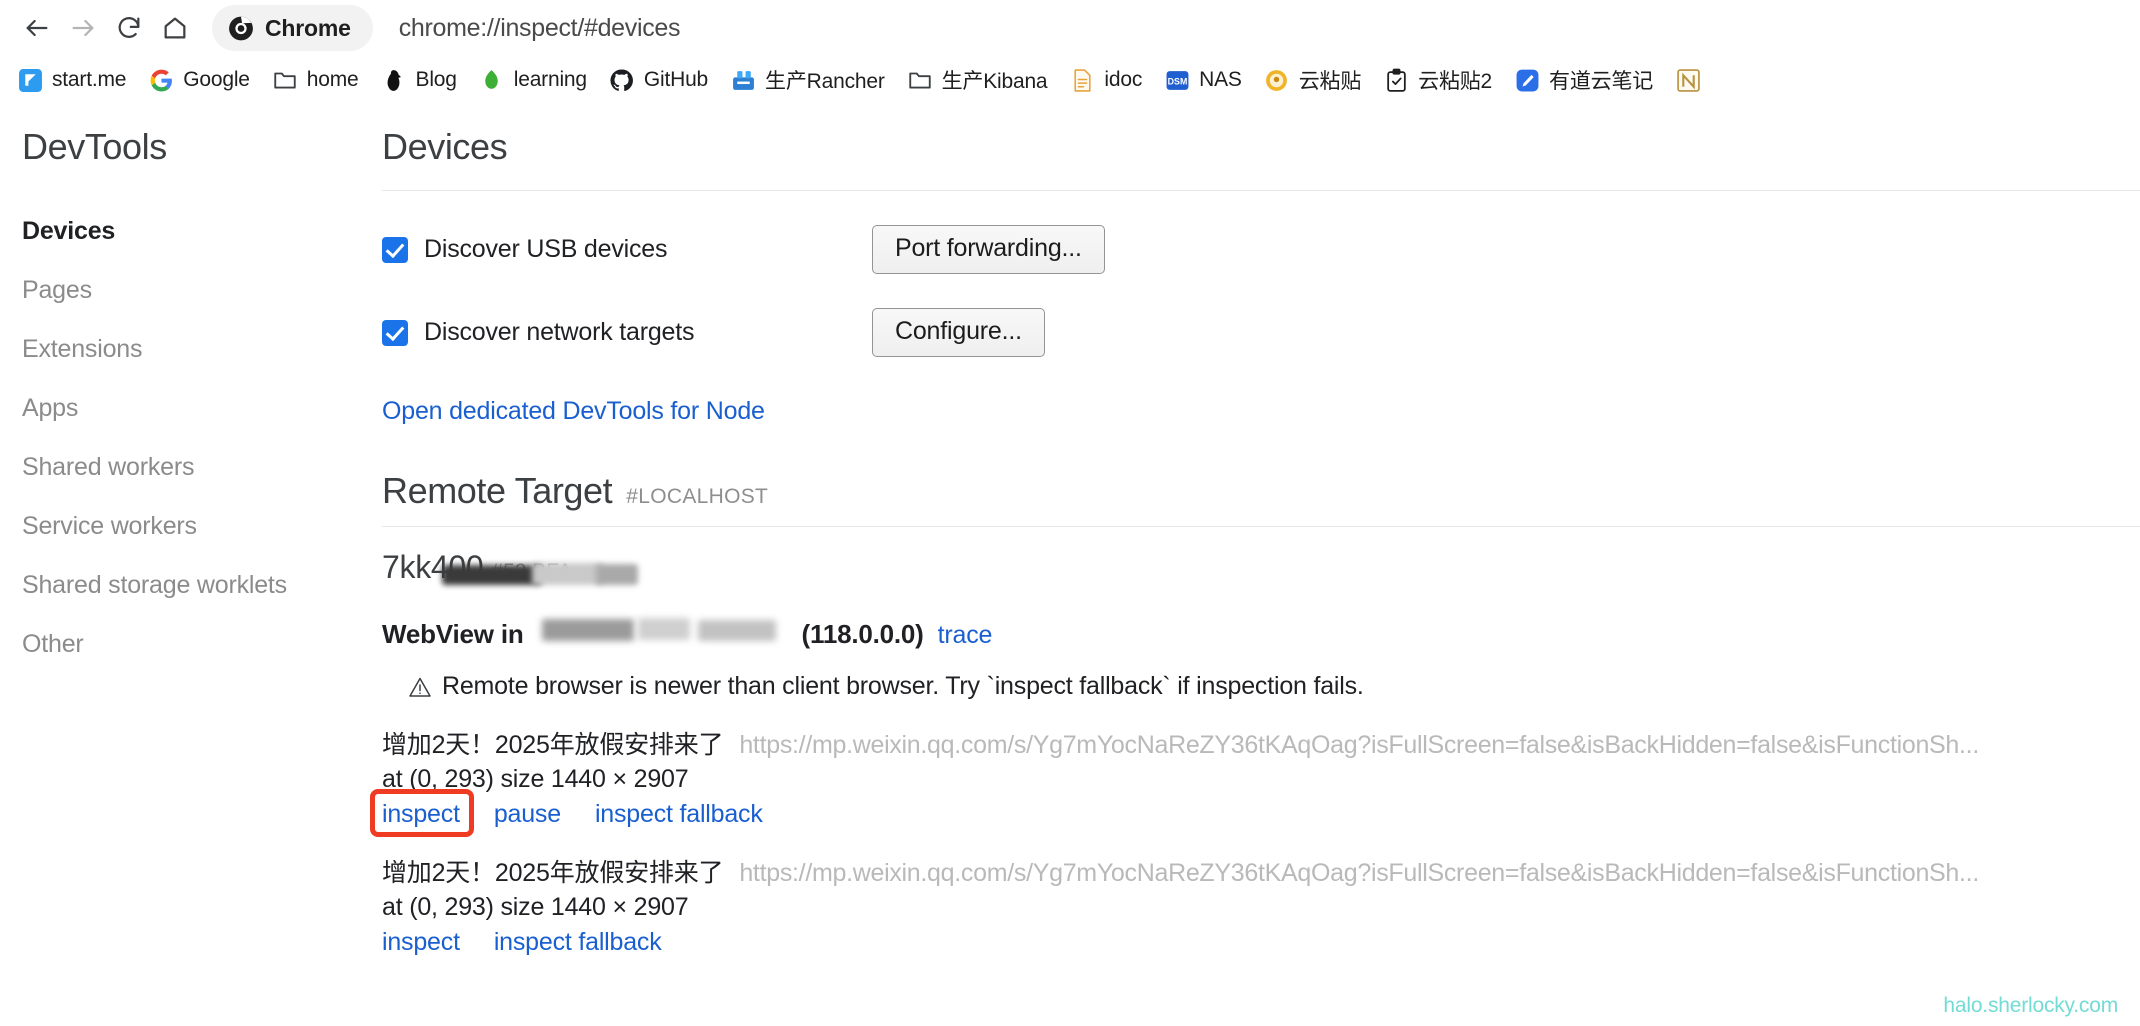 The height and width of the screenshot is (1026, 2140). I want to click on target-actions: inspect inspect fallback, so click(1261, 942).